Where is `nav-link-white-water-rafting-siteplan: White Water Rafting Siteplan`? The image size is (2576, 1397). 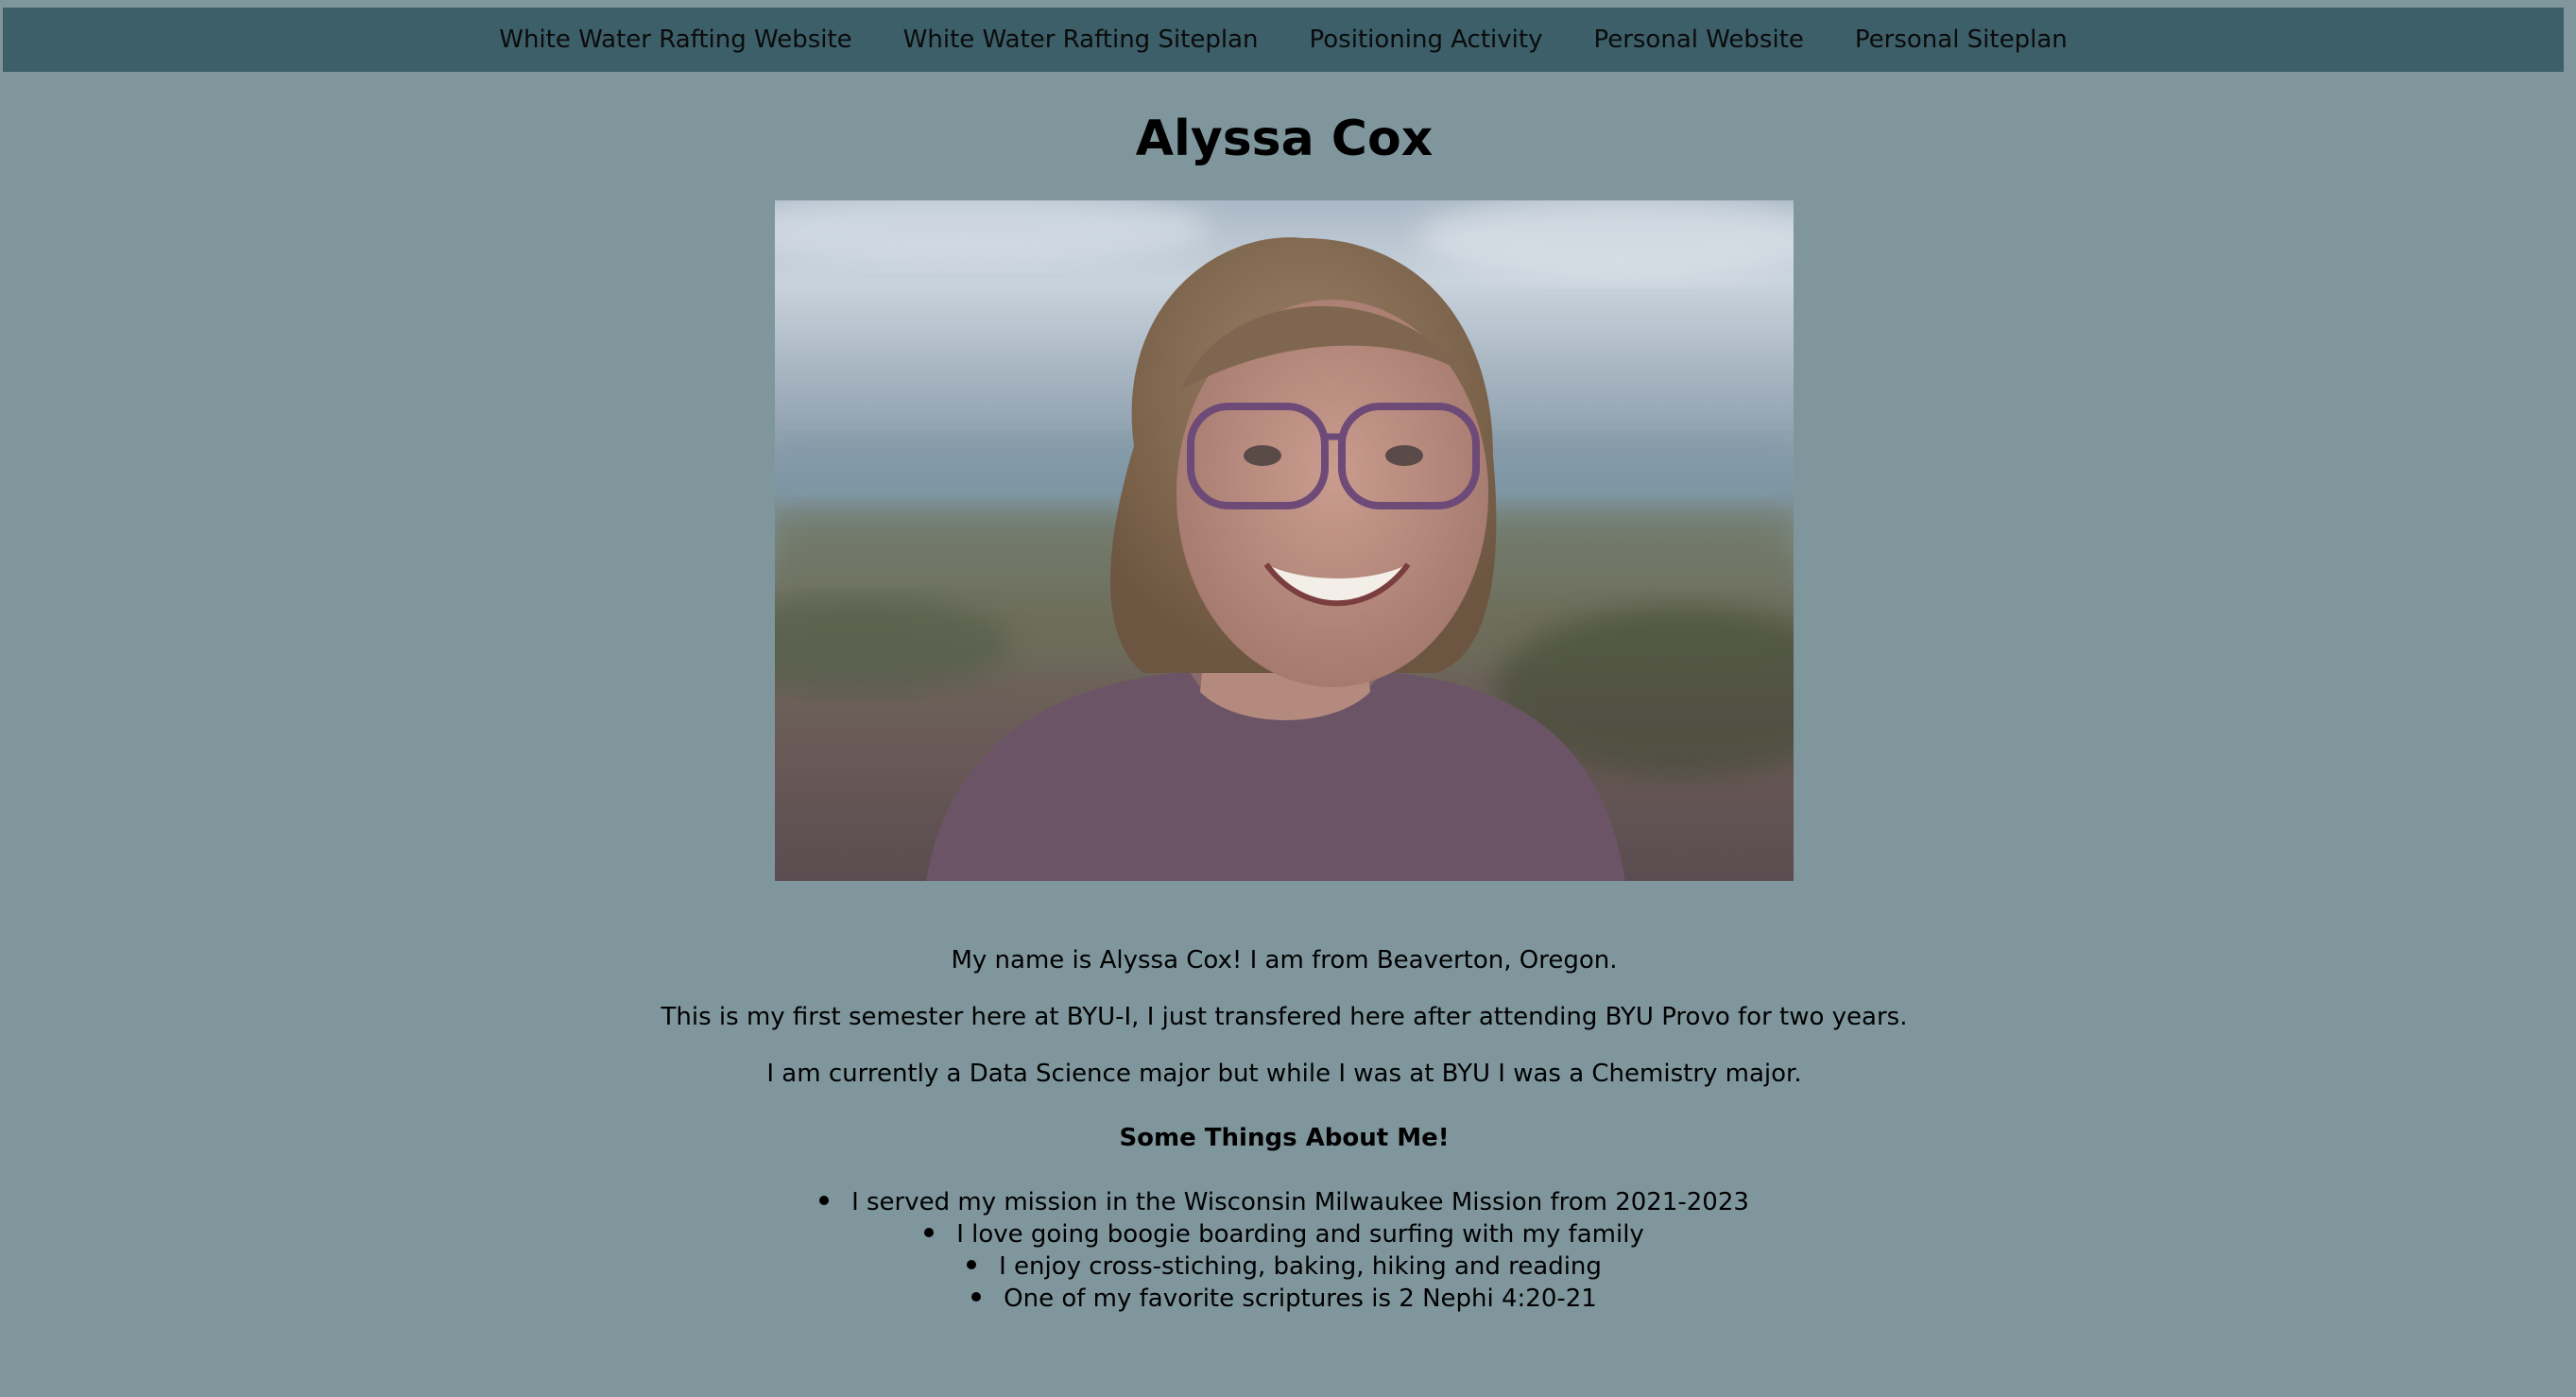
nav-link-white-water-rafting-siteplan: White Water Rafting Siteplan is located at coordinates (1081, 40).